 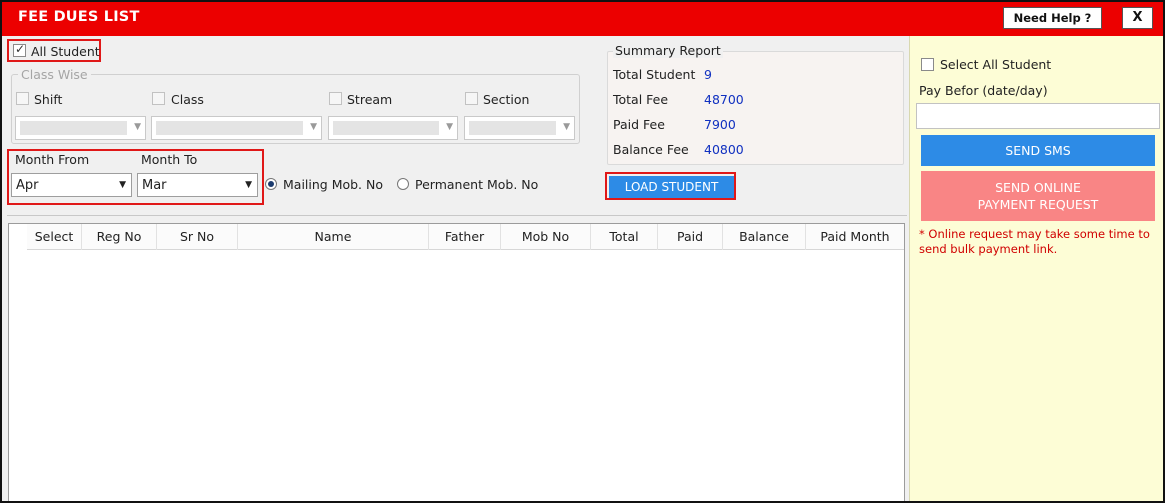 What do you see at coordinates (708, 74) in the screenshot?
I see `summary-value-total-student: 9` at bounding box center [708, 74].